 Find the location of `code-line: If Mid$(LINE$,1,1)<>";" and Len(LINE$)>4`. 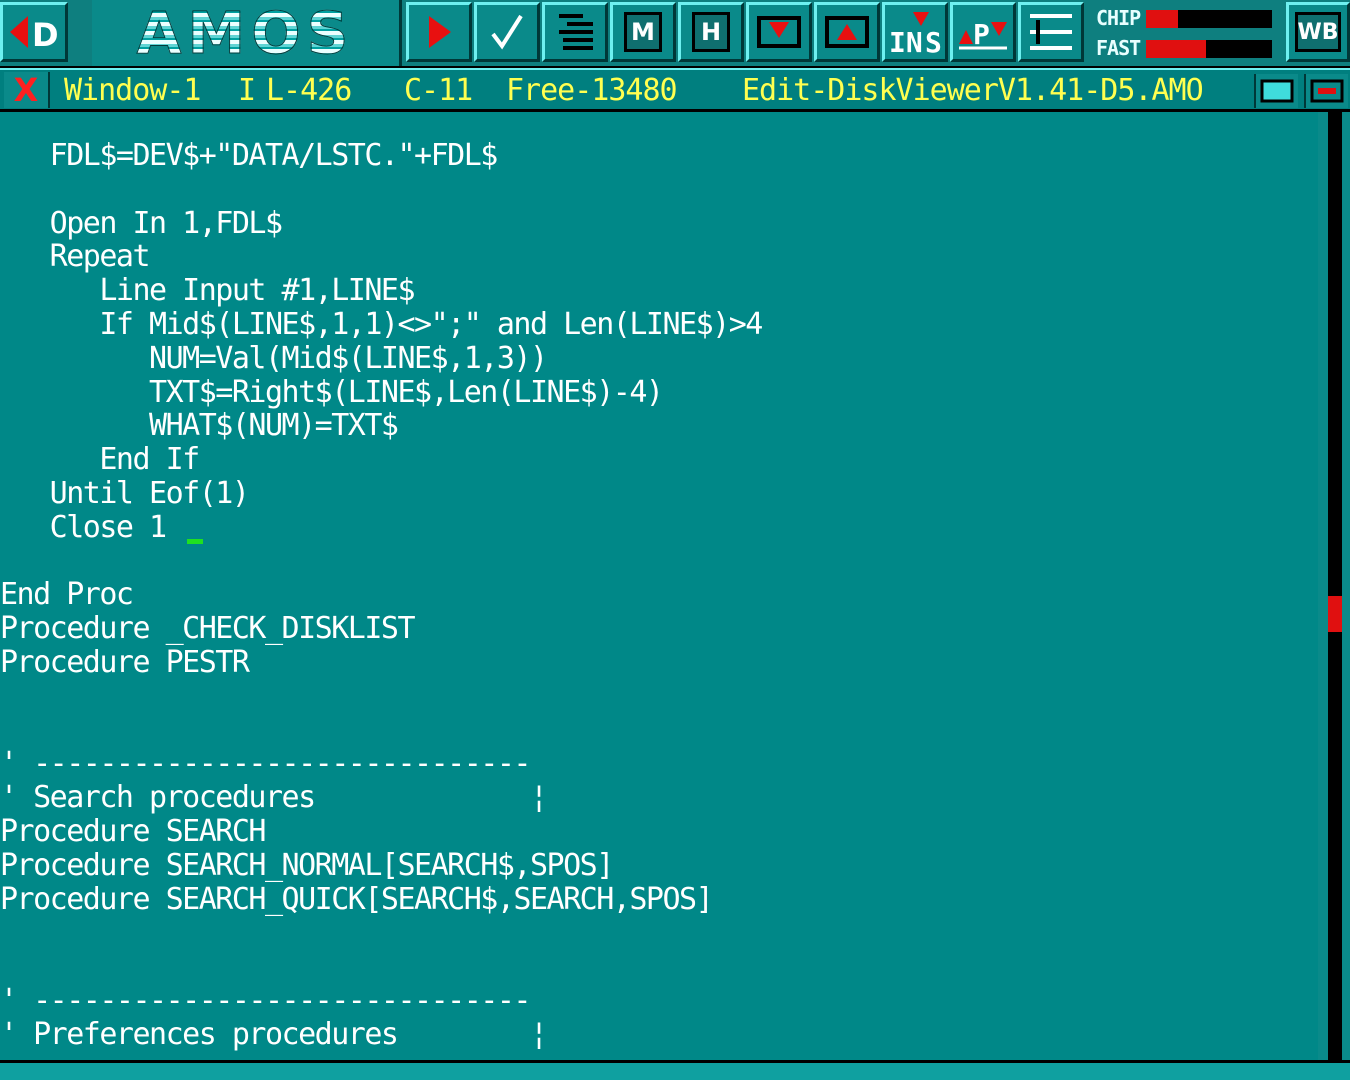

code-line: If Mid$(LINE$,1,1)<>";" and Len(LINE$)>4 is located at coordinates (381, 325).